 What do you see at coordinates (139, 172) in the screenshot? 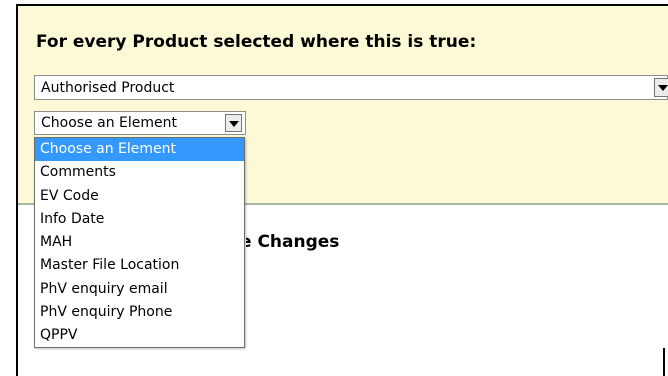
I see `dropdown-option-comments: Comments` at bounding box center [139, 172].